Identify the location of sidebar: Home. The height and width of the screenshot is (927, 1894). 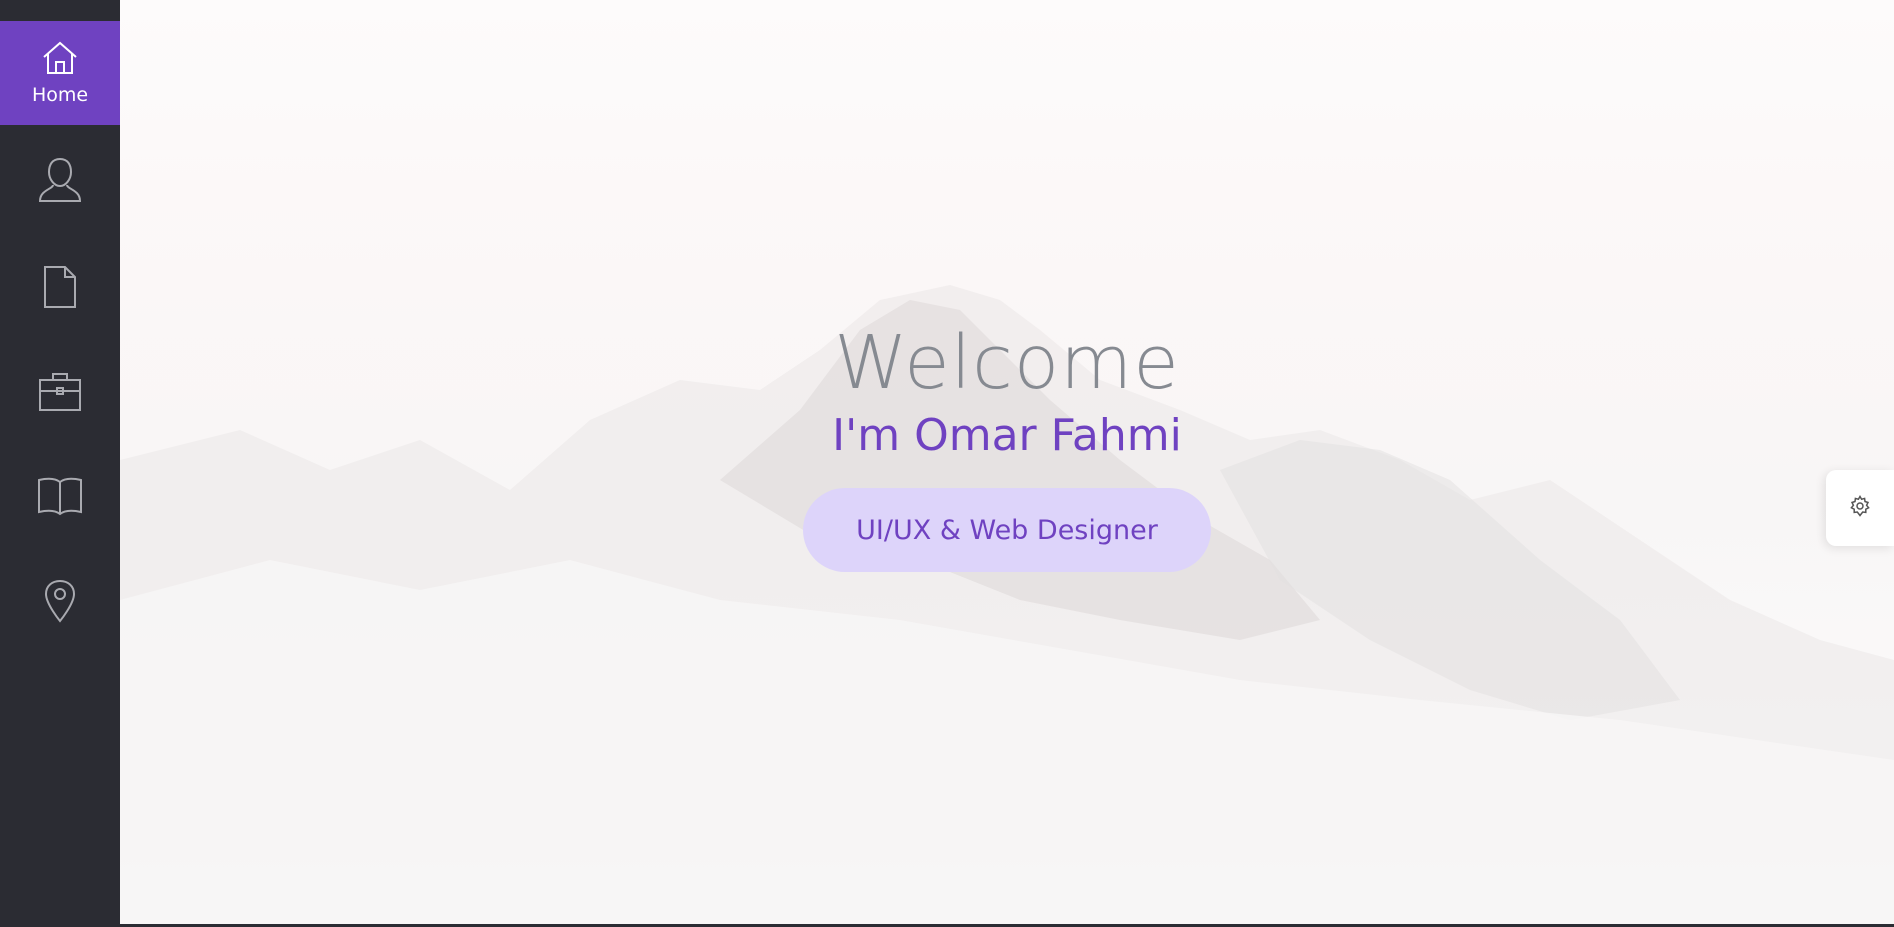
(60, 463).